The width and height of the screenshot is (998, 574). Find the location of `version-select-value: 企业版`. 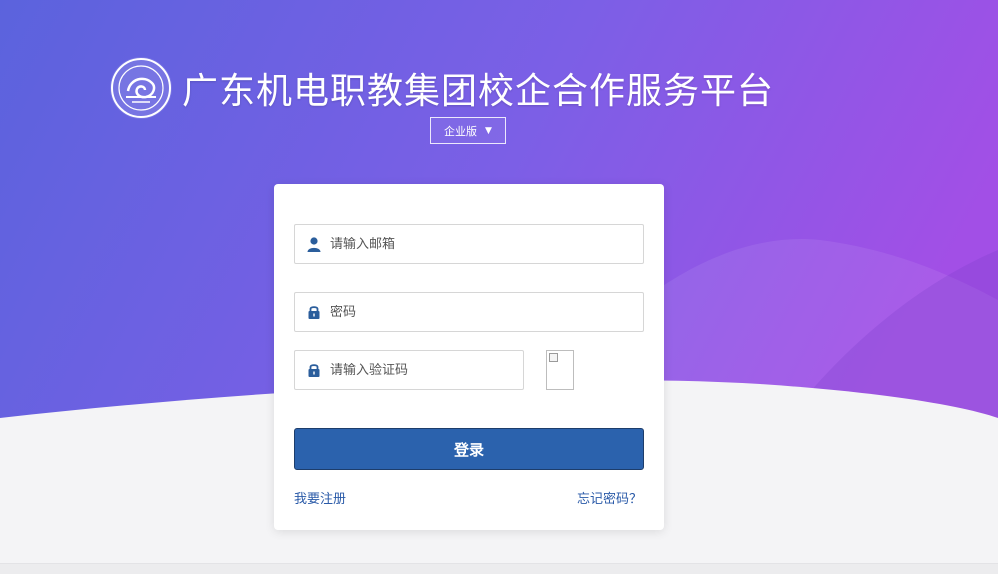

version-select-value: 企业版 is located at coordinates (461, 131).